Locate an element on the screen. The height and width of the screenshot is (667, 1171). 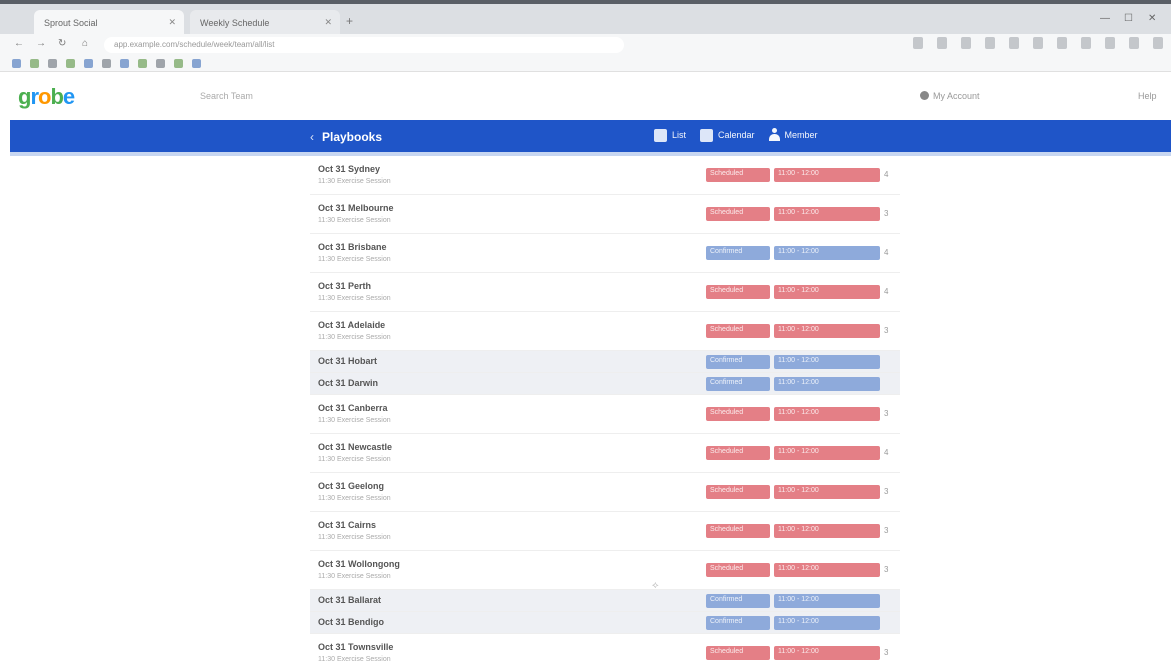
list-item: Oct 31 Darwin Confirmed 11:00 - 12:00 is located at coordinates (605, 384).